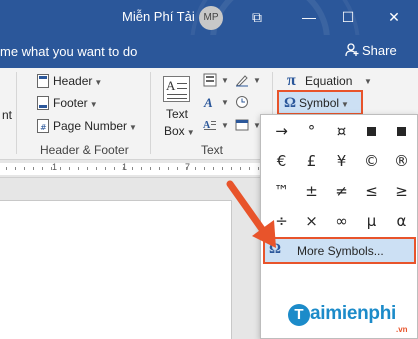 This screenshot has height=339, width=418. I want to click on pi-icon: π, so click(291, 80).